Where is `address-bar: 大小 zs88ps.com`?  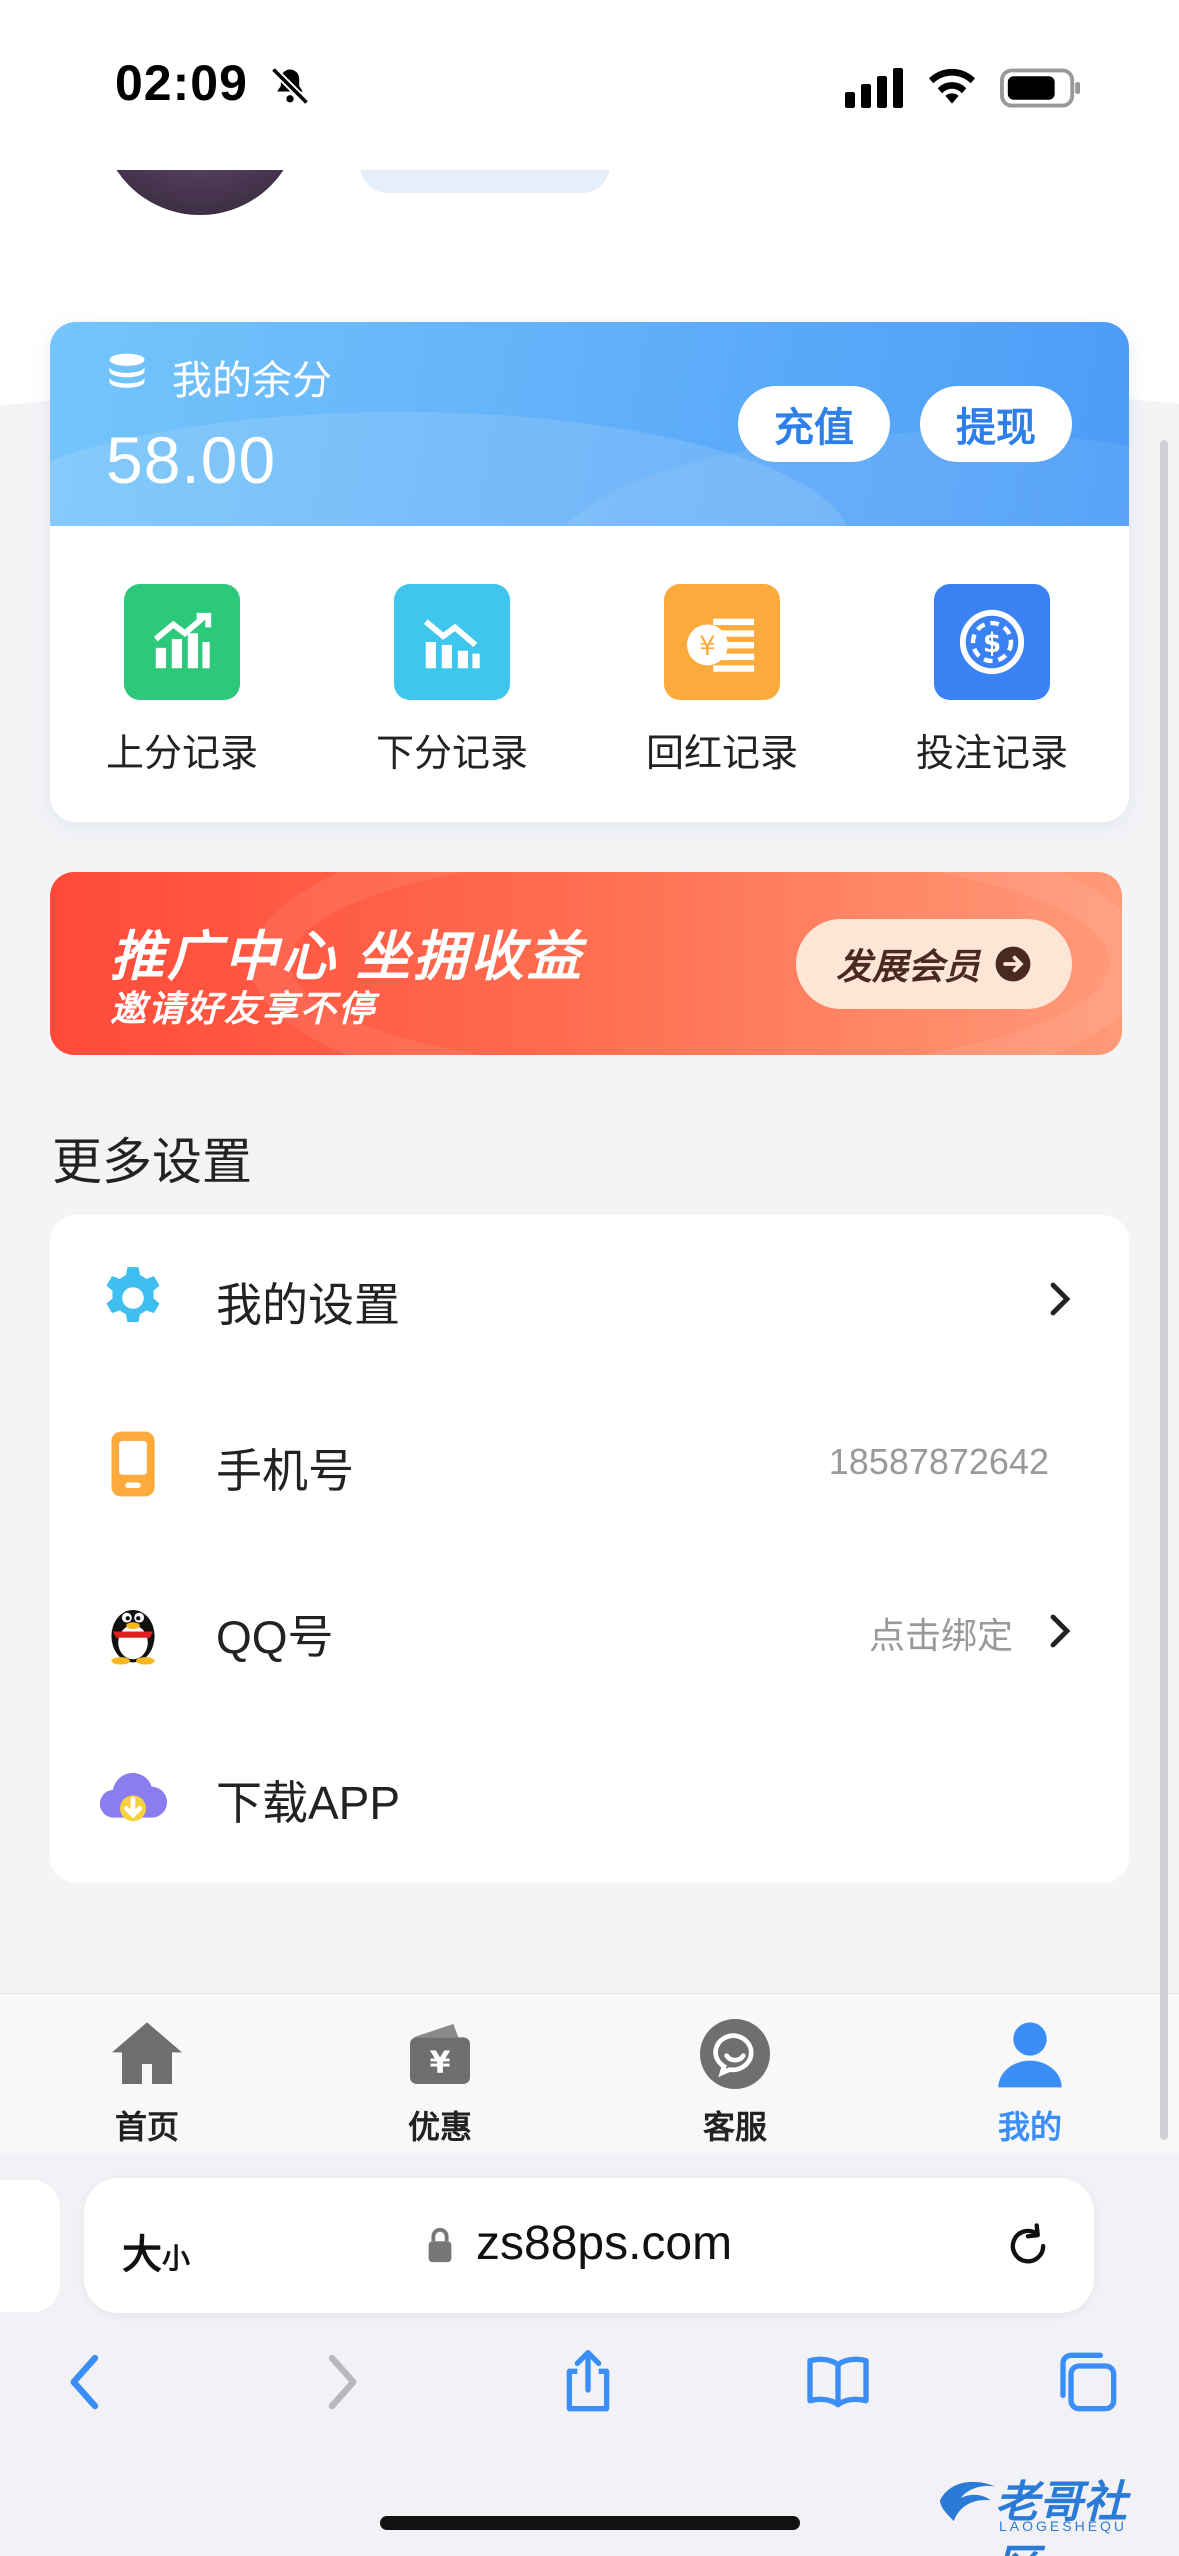 address-bar: 大小 zs88ps.com is located at coordinates (589, 2245).